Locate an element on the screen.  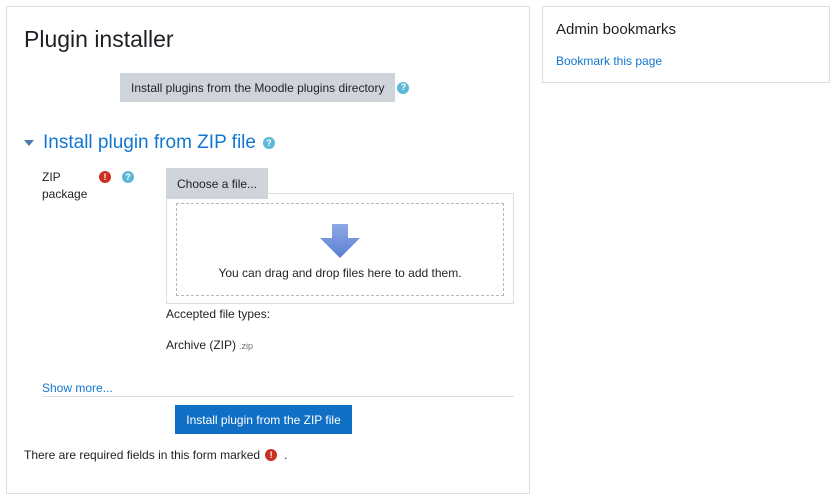
zip-section-header: Install plugin from ZIP file ? is located at coordinates (149, 143).